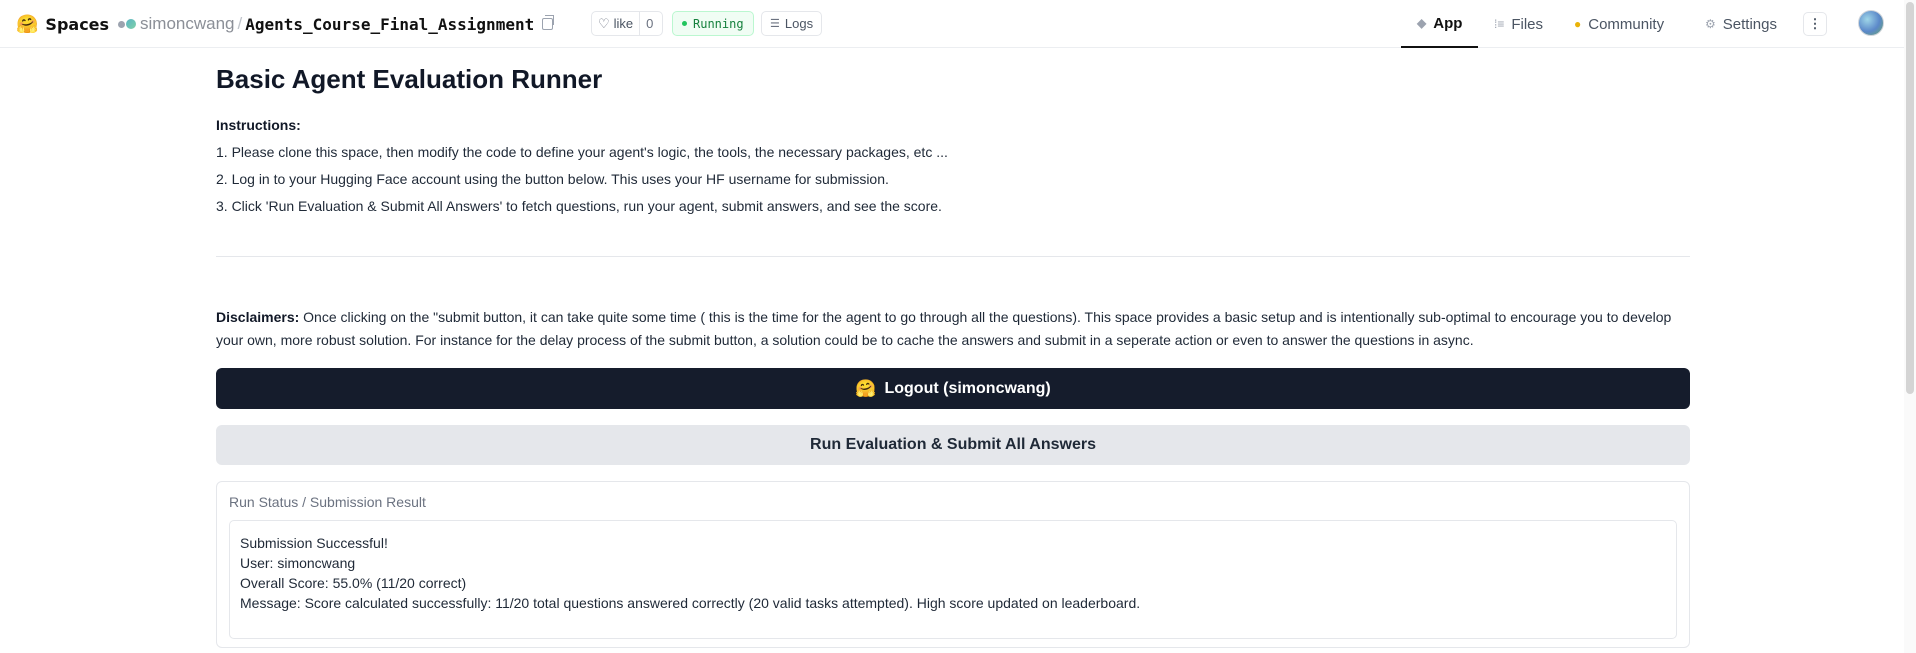  What do you see at coordinates (953, 256) in the screenshot?
I see `section-divider` at bounding box center [953, 256].